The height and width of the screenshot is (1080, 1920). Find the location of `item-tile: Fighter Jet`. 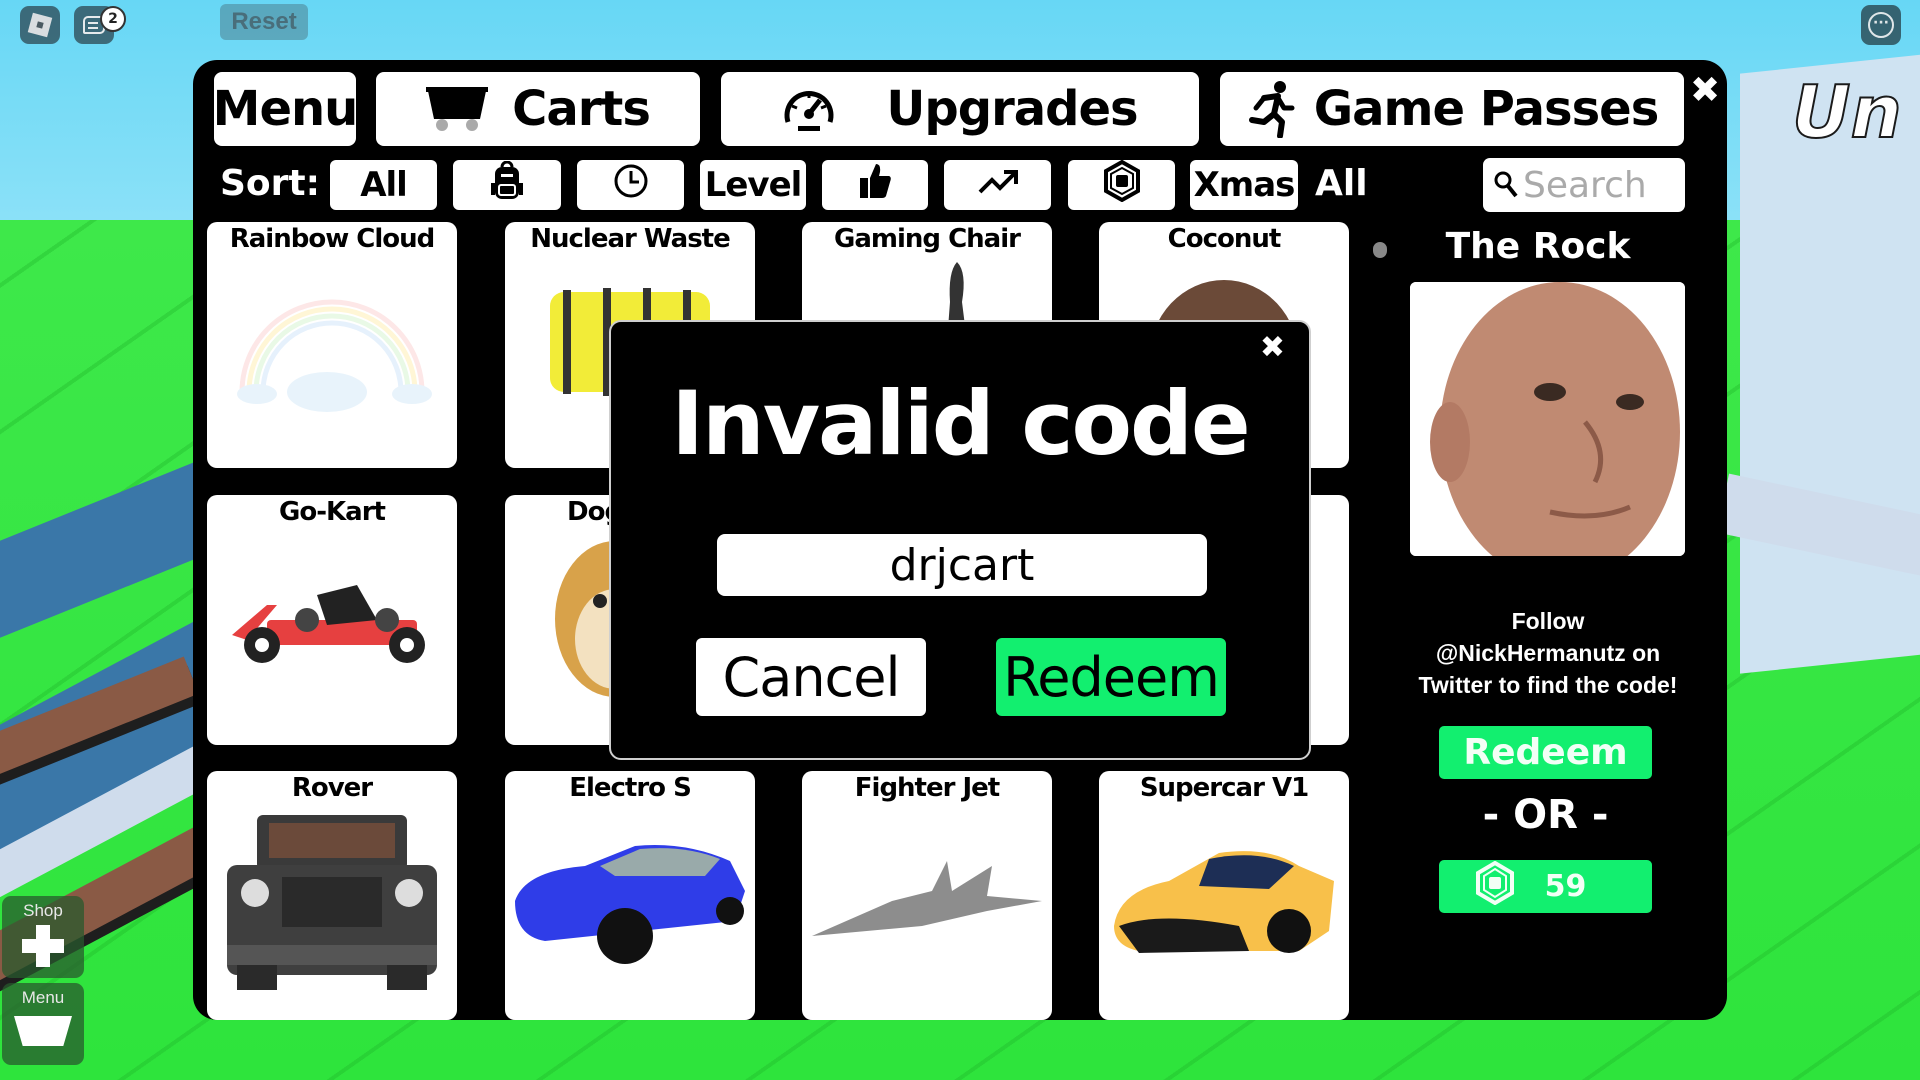

item-tile: Fighter Jet is located at coordinates (927, 895).